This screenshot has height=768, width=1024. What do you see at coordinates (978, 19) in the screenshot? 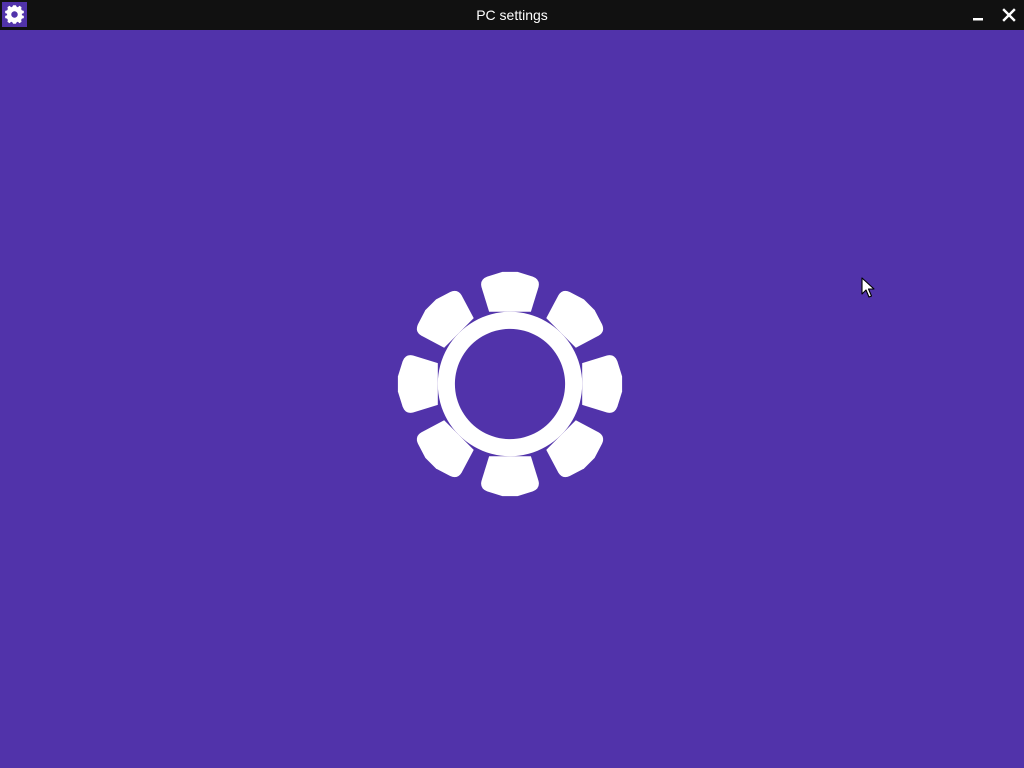
I see `minimize-icon` at bounding box center [978, 19].